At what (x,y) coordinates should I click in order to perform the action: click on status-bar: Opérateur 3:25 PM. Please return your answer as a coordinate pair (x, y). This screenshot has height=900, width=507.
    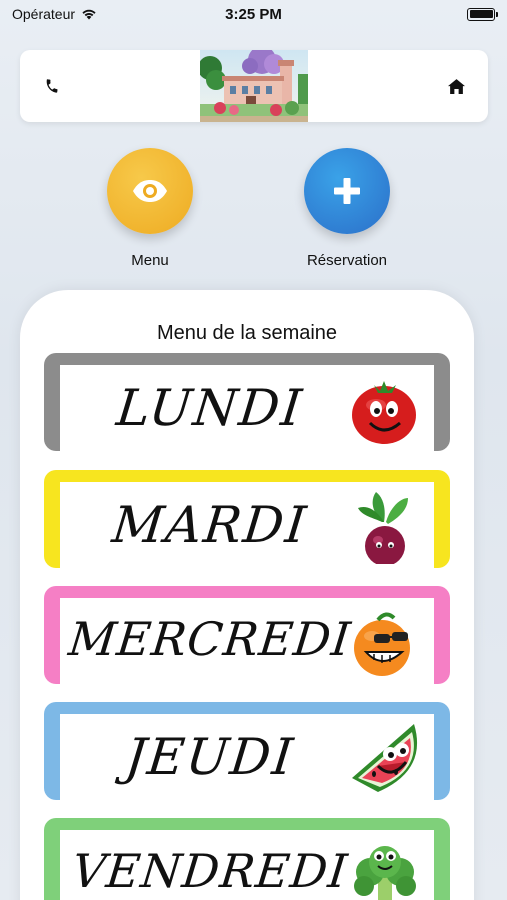
    Looking at the image, I should click on (253, 14).